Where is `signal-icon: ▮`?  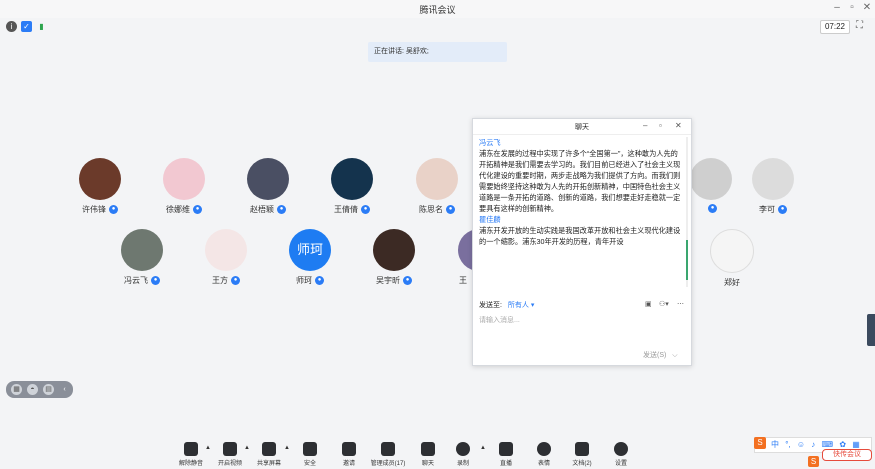
signal-icon: ▮ is located at coordinates (41, 26).